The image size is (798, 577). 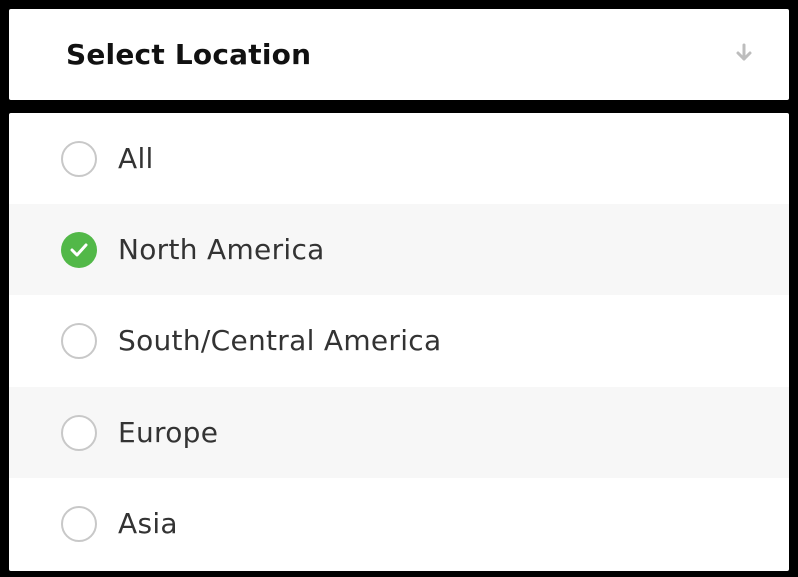 What do you see at coordinates (189, 54) in the screenshot?
I see `dropdown-title: Select Location` at bounding box center [189, 54].